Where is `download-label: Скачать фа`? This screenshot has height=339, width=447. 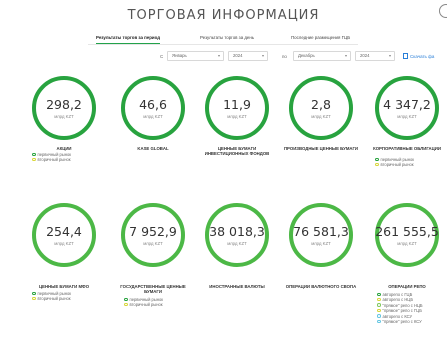 download-label: Скачать фа is located at coordinates (422, 56).